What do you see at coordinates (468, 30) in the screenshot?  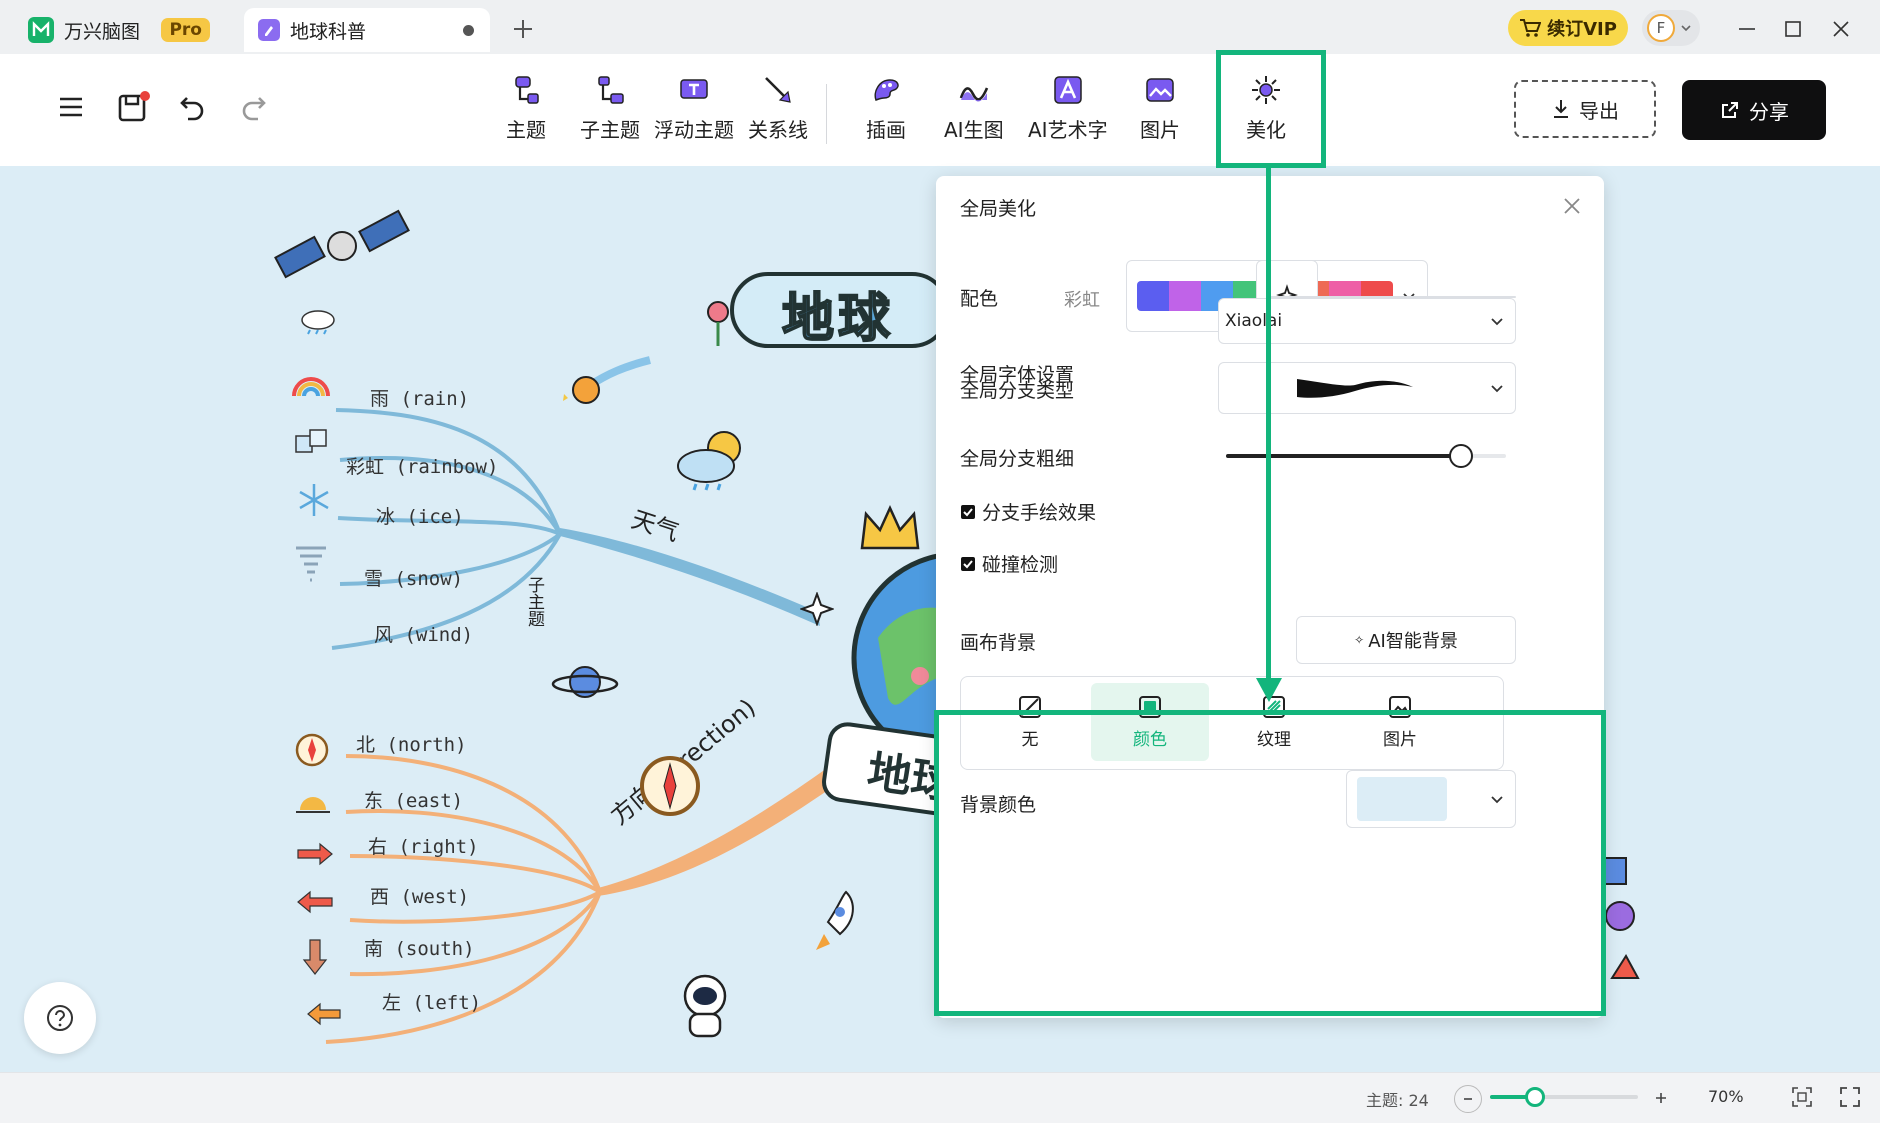 I see `unsaved-dot-icon` at bounding box center [468, 30].